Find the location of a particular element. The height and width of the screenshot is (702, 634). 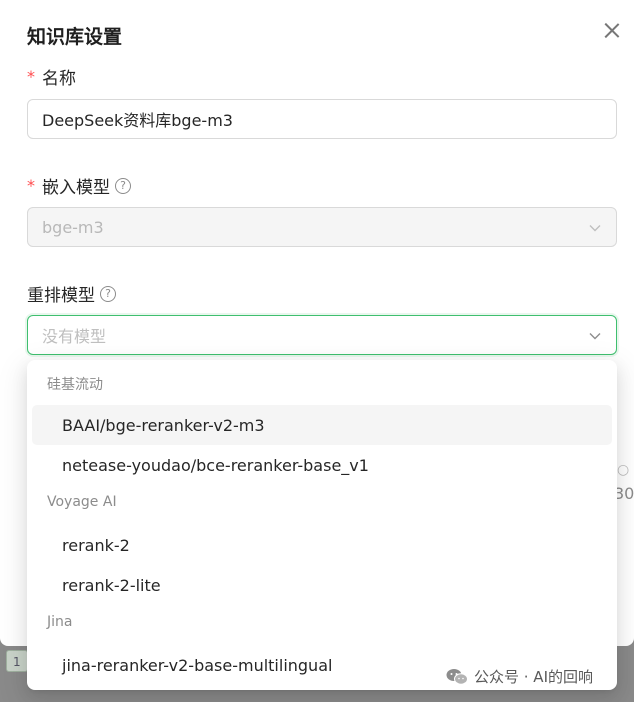

embedding-model-label-text: 嵌入模型 is located at coordinates (76, 188).